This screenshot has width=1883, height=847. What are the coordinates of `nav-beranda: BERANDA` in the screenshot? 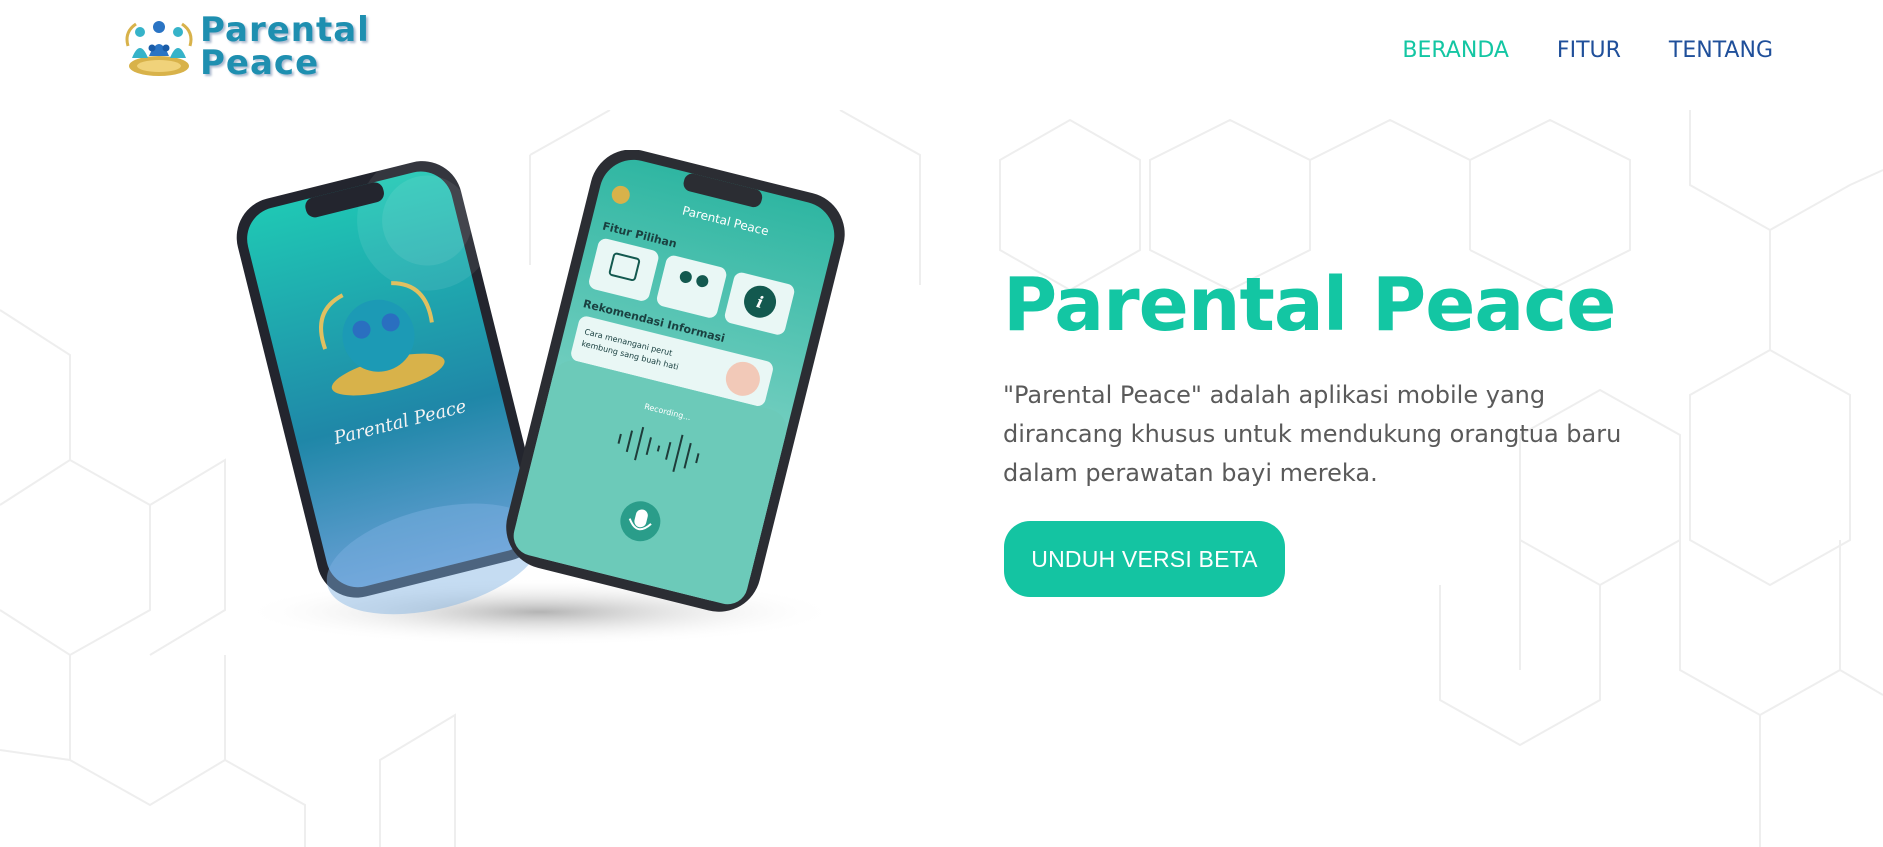 It's located at (1455, 53).